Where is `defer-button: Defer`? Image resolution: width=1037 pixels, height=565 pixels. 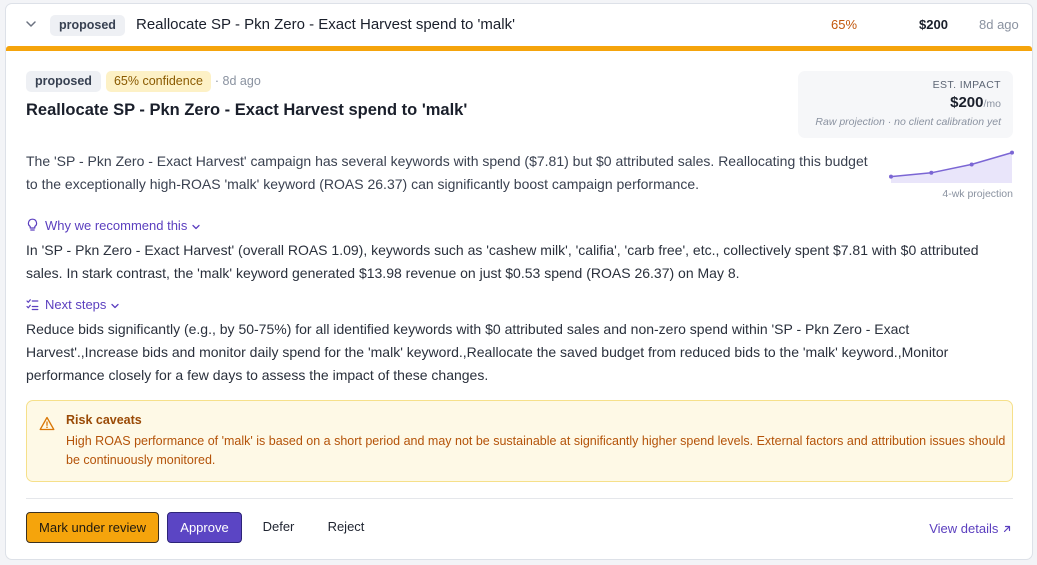 defer-button: Defer is located at coordinates (278, 527).